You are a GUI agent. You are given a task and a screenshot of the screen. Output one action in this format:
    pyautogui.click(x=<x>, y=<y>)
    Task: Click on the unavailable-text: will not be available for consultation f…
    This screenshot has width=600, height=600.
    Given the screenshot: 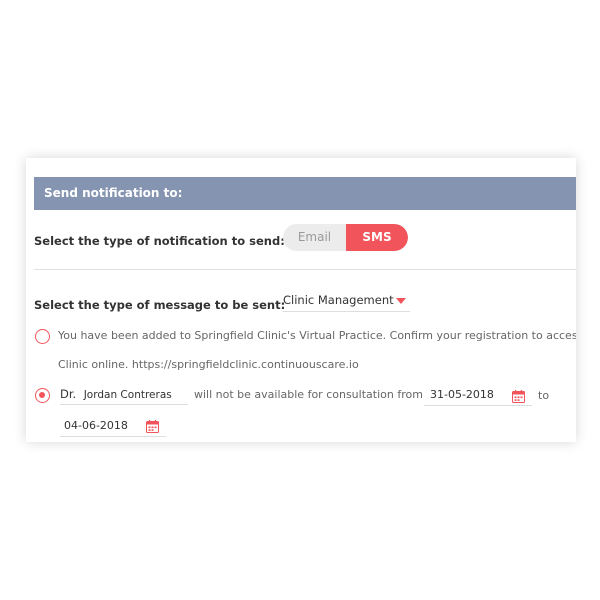 What is the action you would take?
    pyautogui.click(x=308, y=394)
    